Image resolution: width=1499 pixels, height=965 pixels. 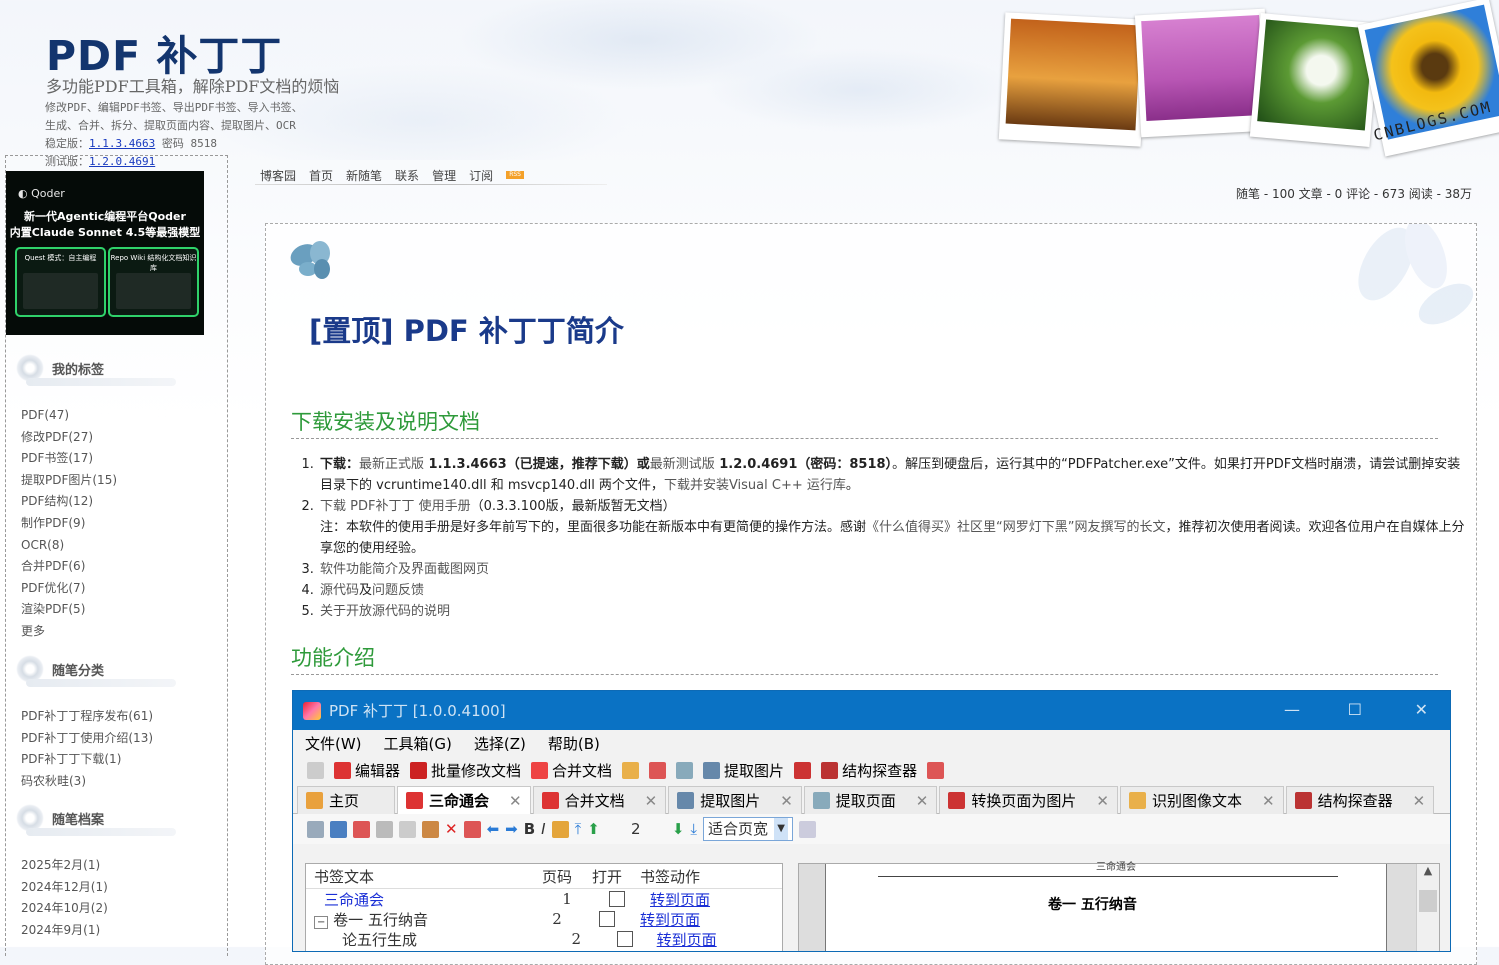 What do you see at coordinates (342, 770) in the screenshot?
I see `editor-icon` at bounding box center [342, 770].